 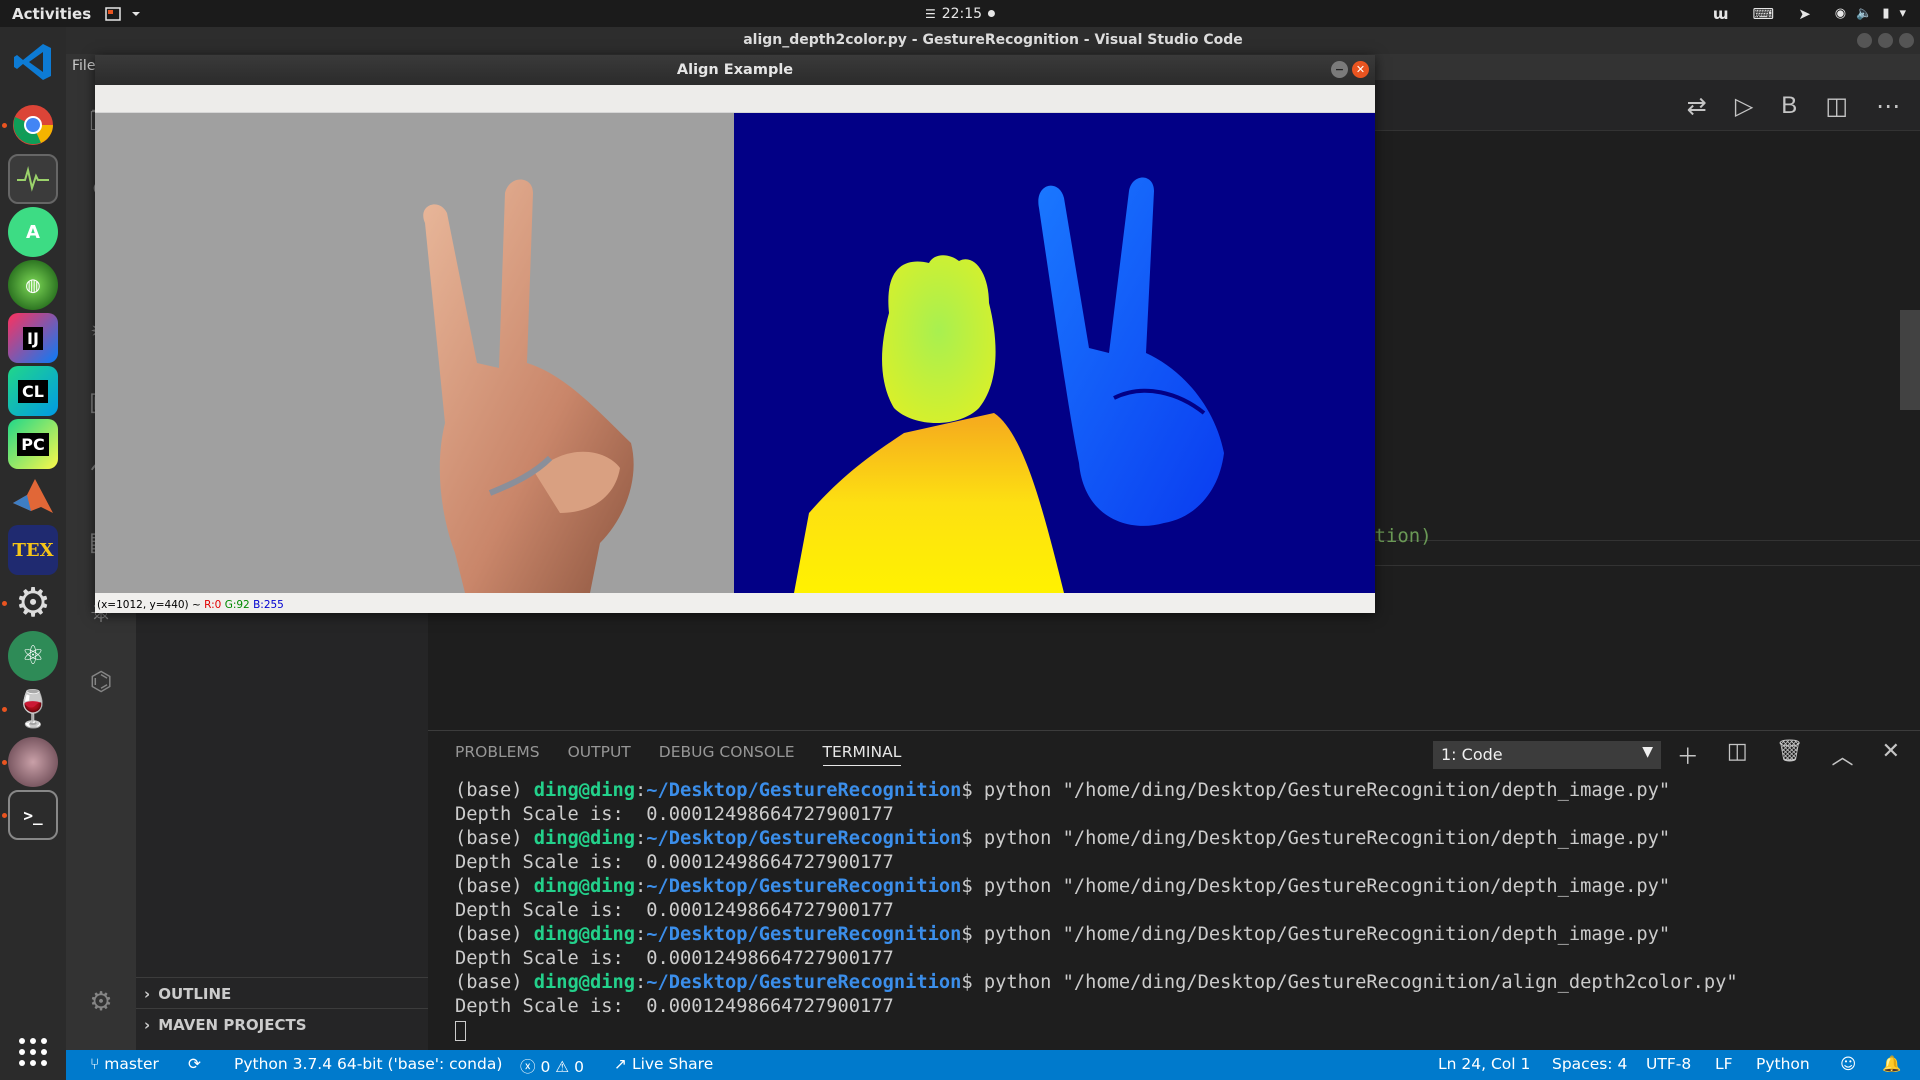 I want to click on end-of-line: LF, so click(x=1724, y=1064).